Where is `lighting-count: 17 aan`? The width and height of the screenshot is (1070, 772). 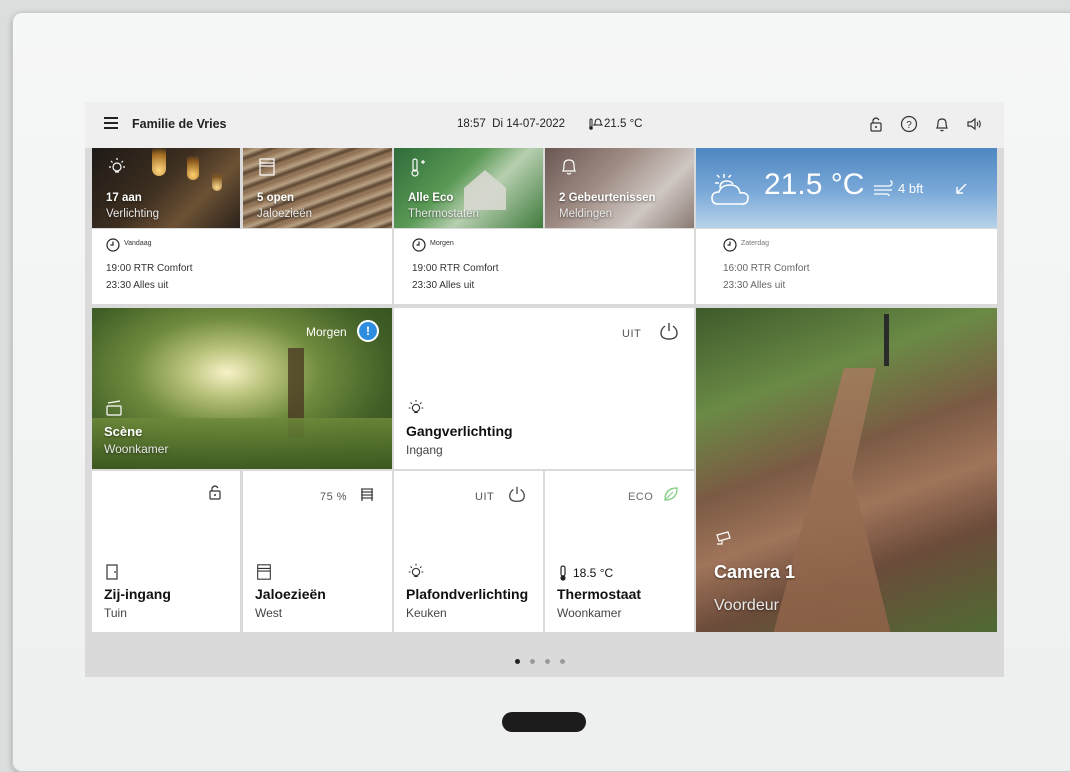
lighting-count: 17 aan is located at coordinates (124, 198).